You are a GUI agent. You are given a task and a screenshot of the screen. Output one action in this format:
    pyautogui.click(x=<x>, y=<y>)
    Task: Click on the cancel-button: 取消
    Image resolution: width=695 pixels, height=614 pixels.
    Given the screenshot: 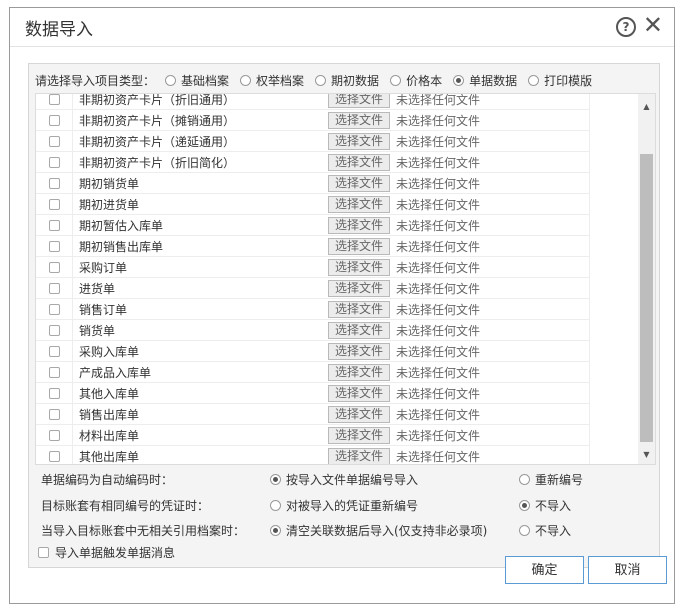 What is the action you would take?
    pyautogui.click(x=627, y=570)
    